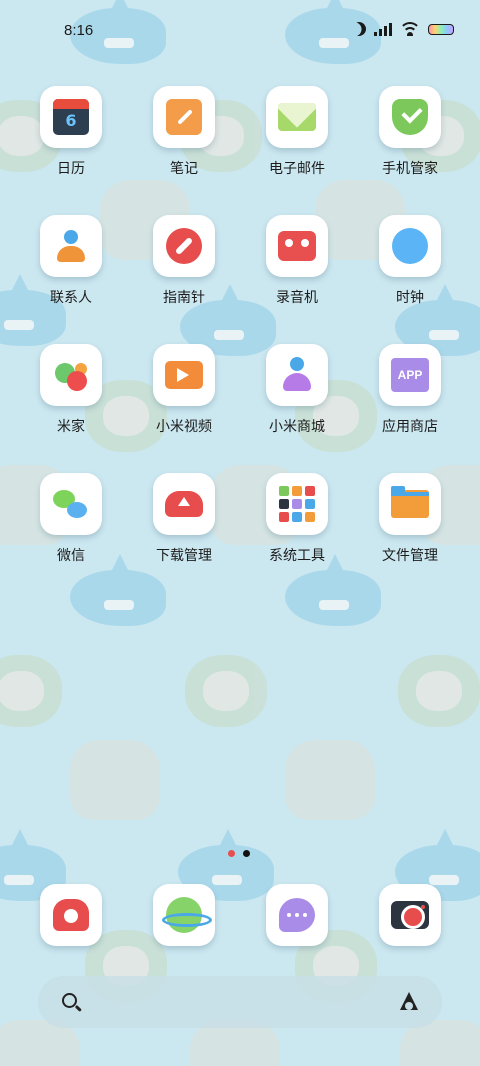 The height and width of the screenshot is (1066, 480). What do you see at coordinates (71, 556) in the screenshot?
I see `app-label: 微信` at bounding box center [71, 556].